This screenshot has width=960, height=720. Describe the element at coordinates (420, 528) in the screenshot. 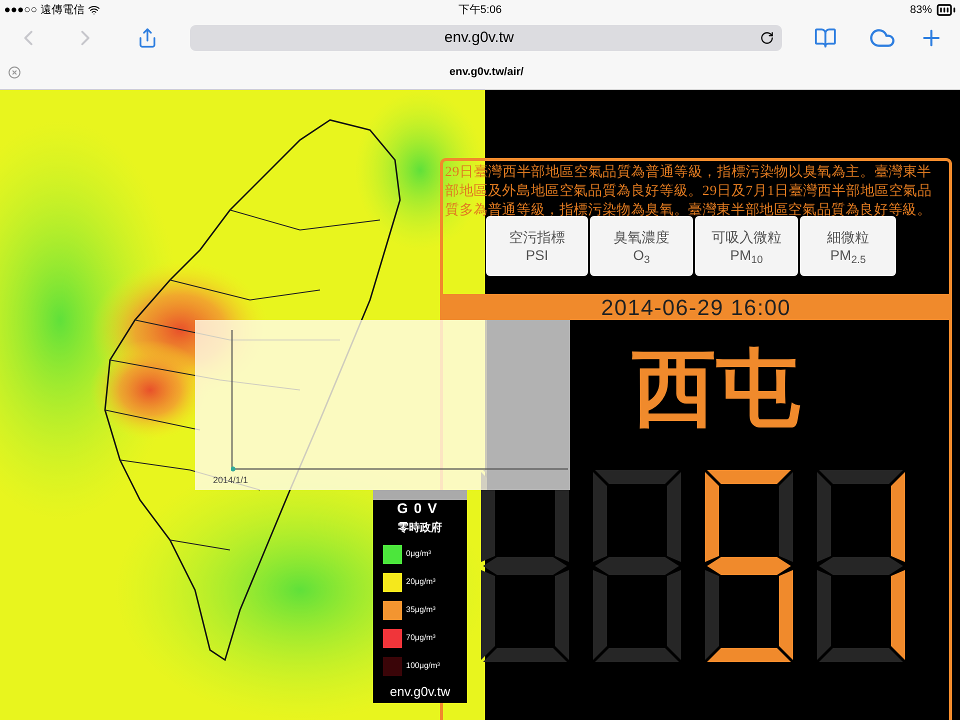

I see `logo-subtitle: 零時政府` at that location.